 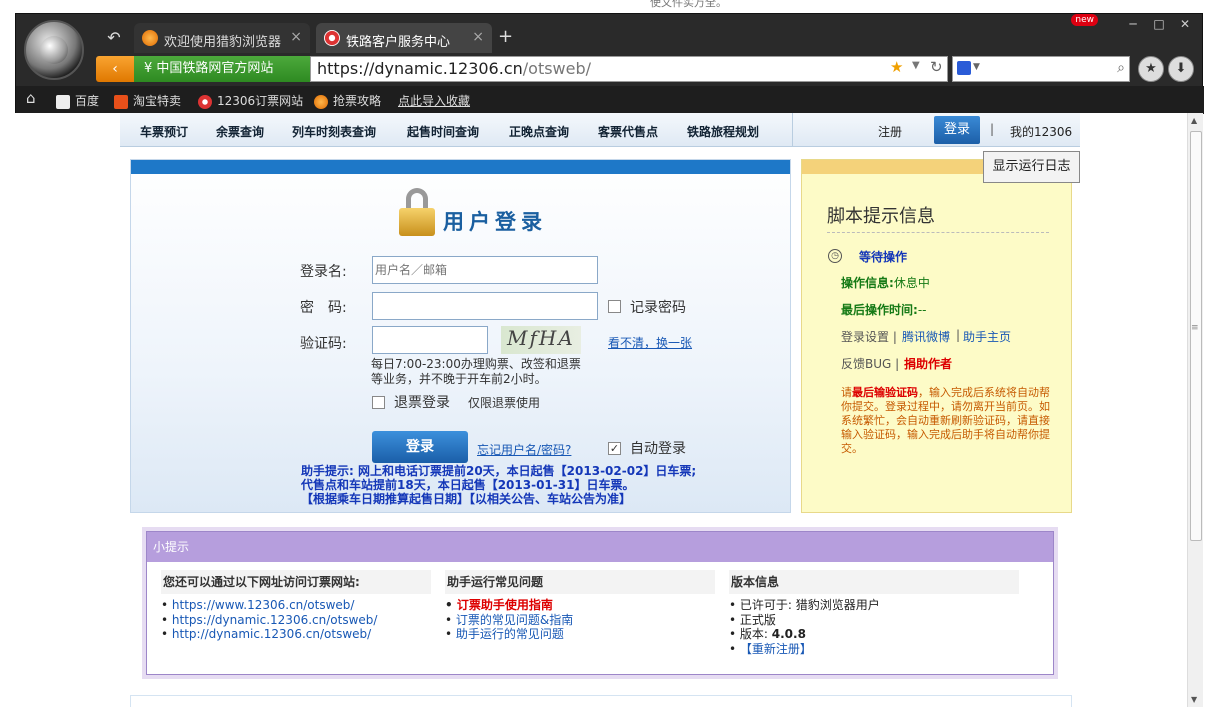 I want to click on weibo-link: 腾讯微博, so click(x=926, y=336).